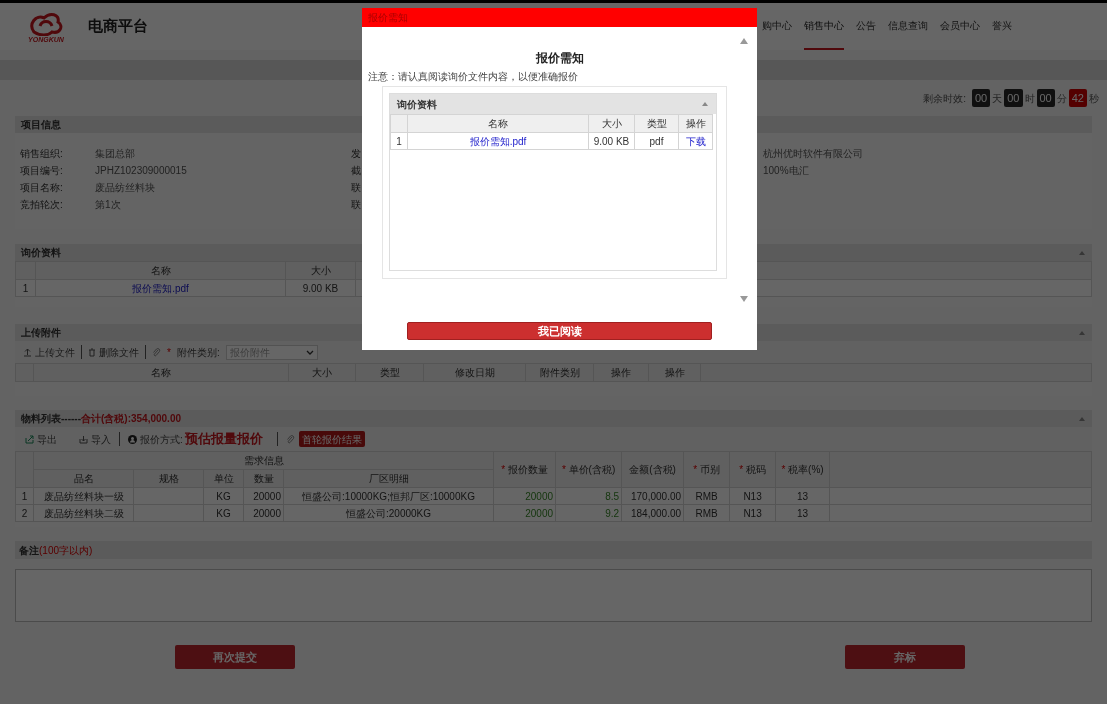  Describe the element at coordinates (132, 439) in the screenshot. I see `user-circle-icon` at that location.